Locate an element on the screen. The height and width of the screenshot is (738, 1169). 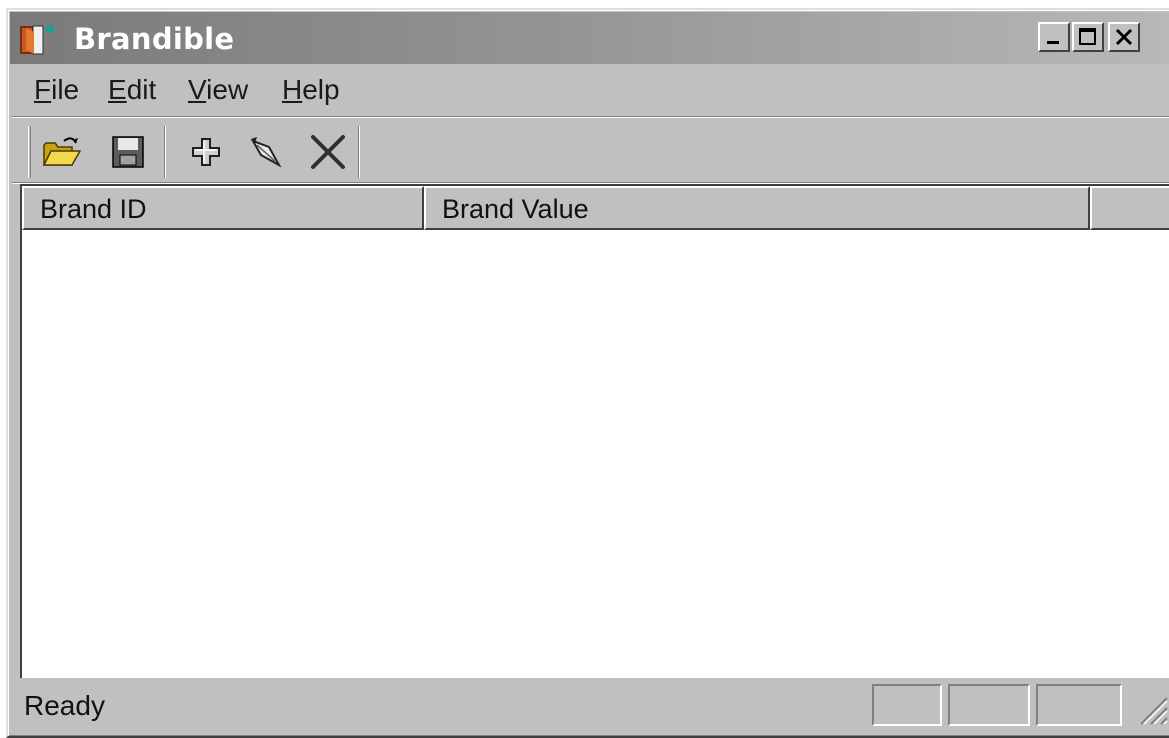
menu-edit-accel: E is located at coordinates (117, 89).